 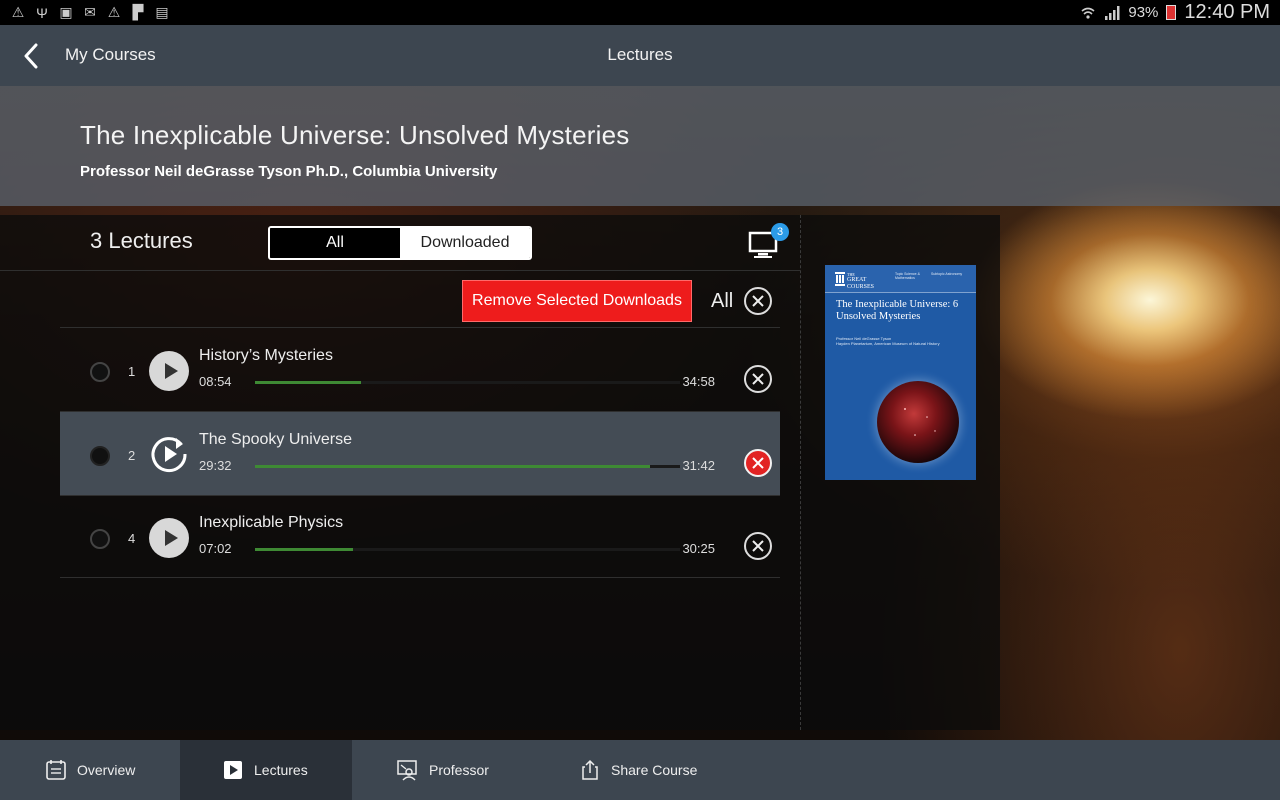 What do you see at coordinates (56, 770) in the screenshot?
I see `calendar-icon` at bounding box center [56, 770].